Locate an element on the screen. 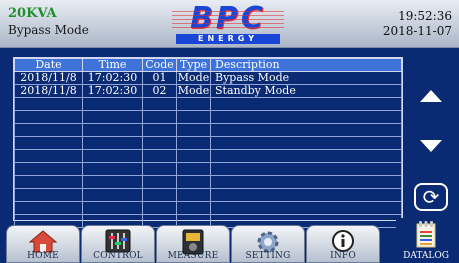  logo-letters: BPC is located at coordinates (228, 18).